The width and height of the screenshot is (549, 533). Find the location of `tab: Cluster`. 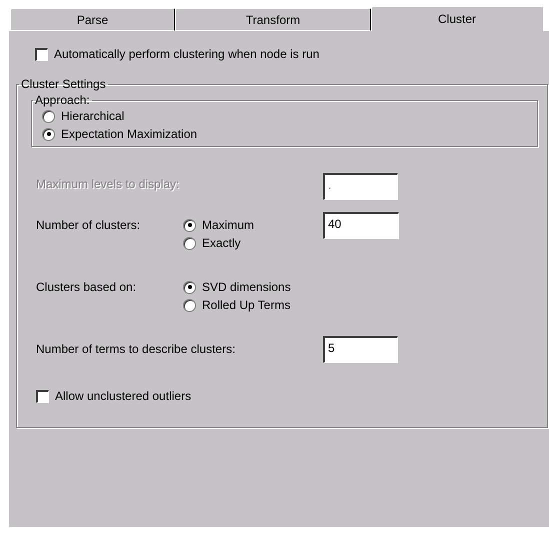

tab: Cluster is located at coordinates (457, 18).